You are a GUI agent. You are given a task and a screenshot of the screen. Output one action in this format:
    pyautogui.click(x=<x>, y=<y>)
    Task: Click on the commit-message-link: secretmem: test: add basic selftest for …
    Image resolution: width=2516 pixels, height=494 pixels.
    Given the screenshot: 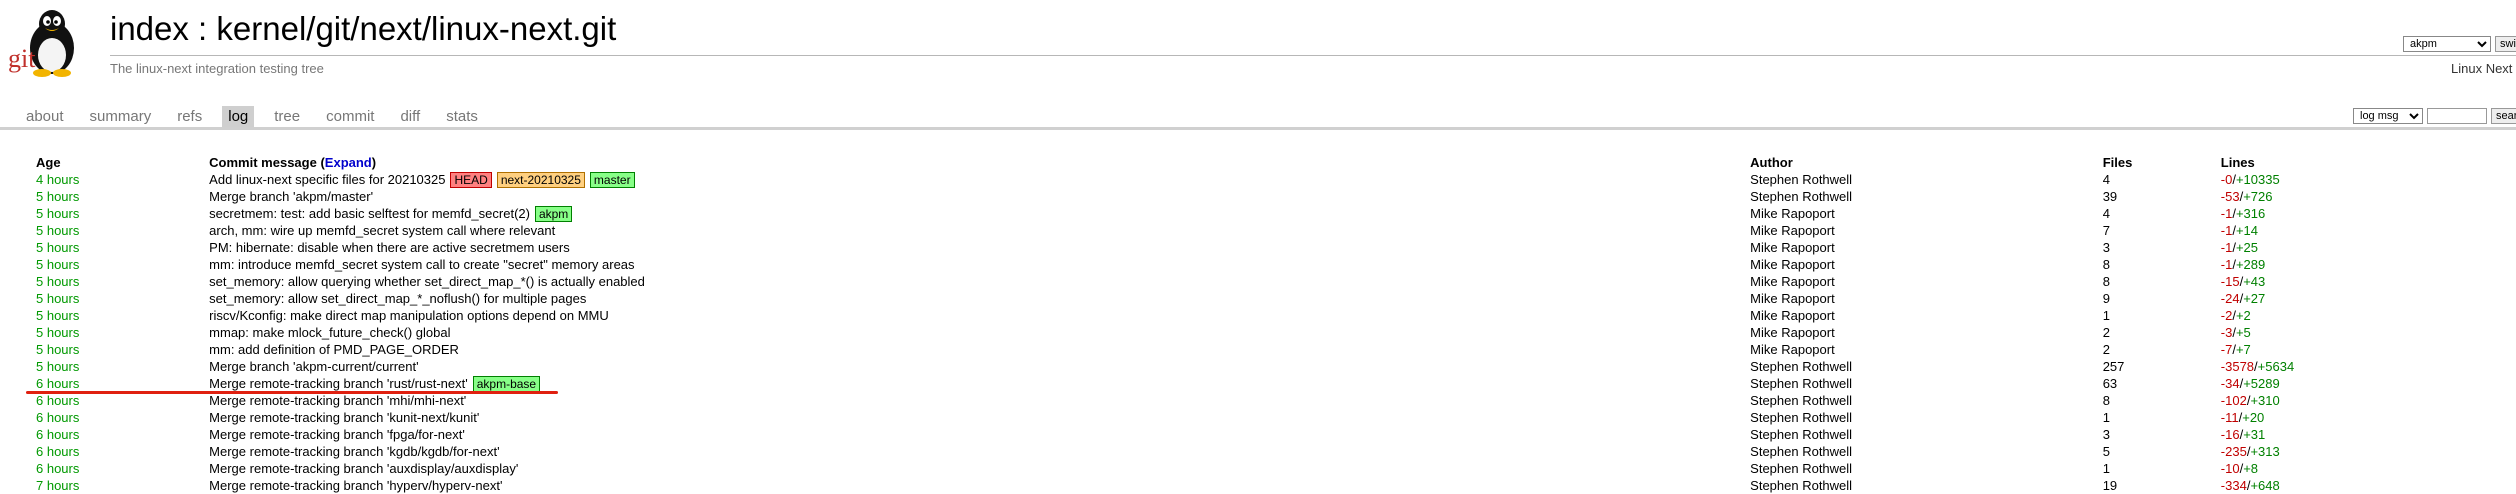 What is the action you would take?
    pyautogui.click(x=369, y=213)
    